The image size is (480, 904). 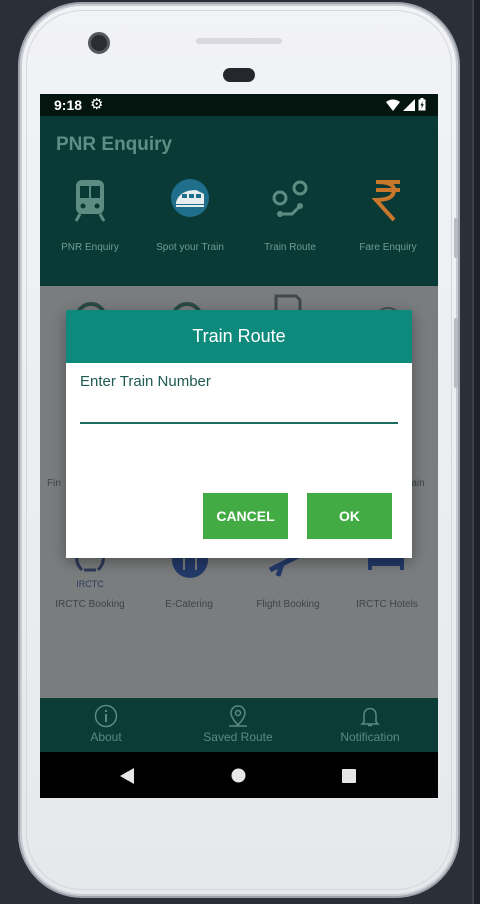 I want to click on grid-item-irctc-hotels: IRCTC Hotels, so click(x=385, y=604).